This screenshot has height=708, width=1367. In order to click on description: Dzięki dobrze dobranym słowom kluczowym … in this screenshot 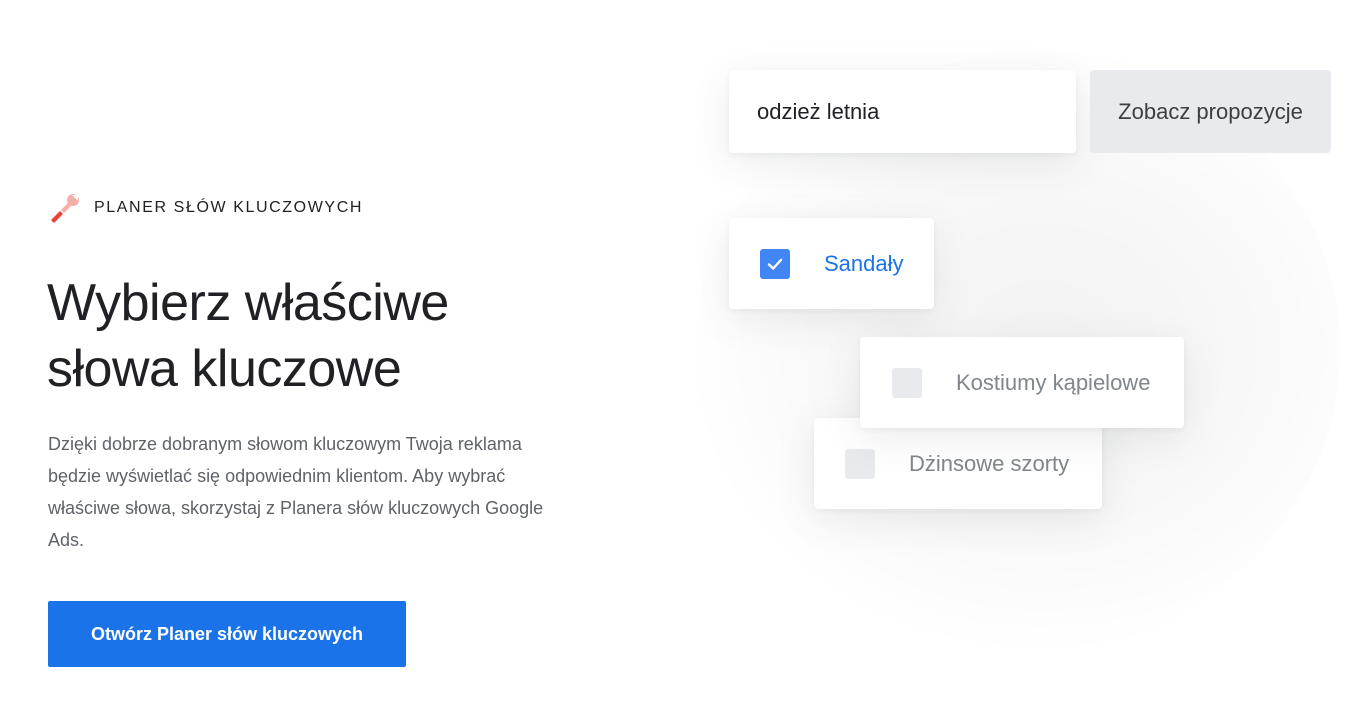, I will do `click(296, 492)`.